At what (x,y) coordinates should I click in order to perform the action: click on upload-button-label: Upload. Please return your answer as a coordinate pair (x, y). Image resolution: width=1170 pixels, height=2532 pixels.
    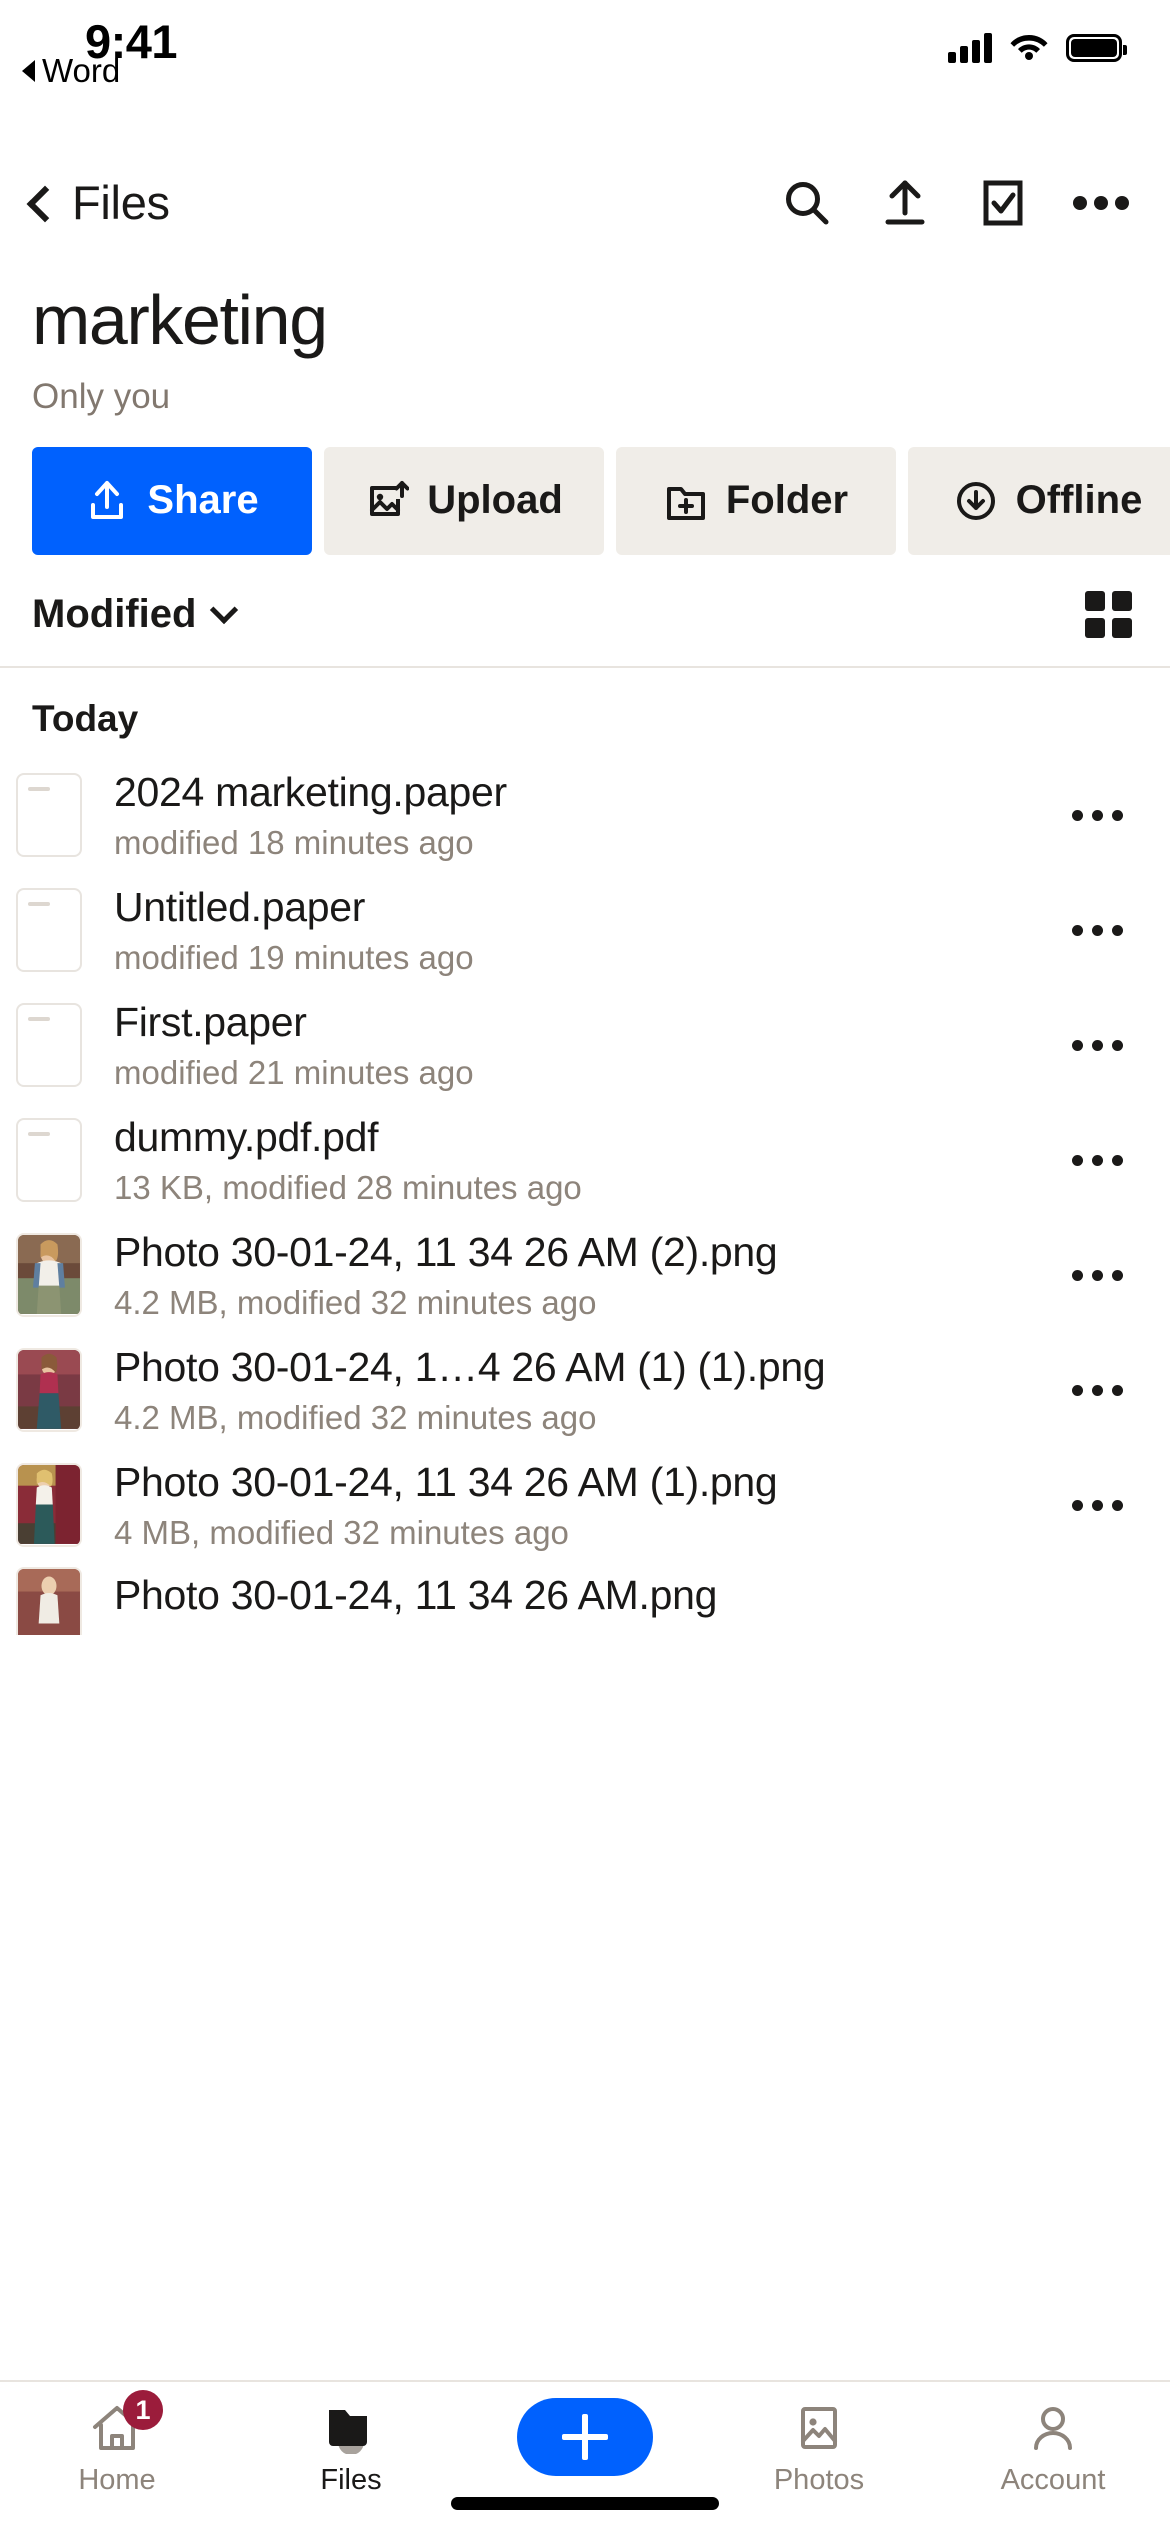
    Looking at the image, I should click on (495, 500).